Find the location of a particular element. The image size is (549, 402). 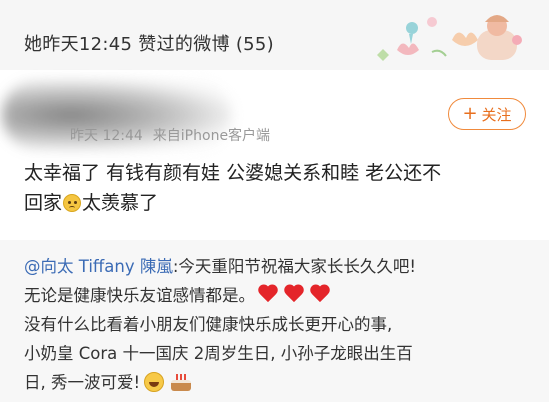

repost-text-fragment: 日, 秀一波可爱! is located at coordinates (82, 382).